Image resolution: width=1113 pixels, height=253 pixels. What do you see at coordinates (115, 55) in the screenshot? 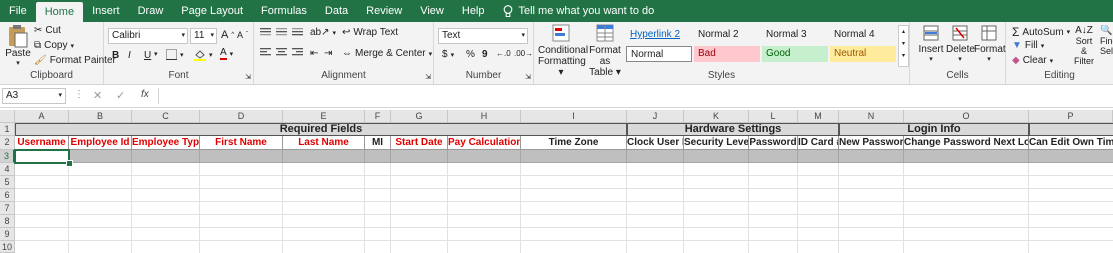
I see `bold-button: B` at bounding box center [115, 55].